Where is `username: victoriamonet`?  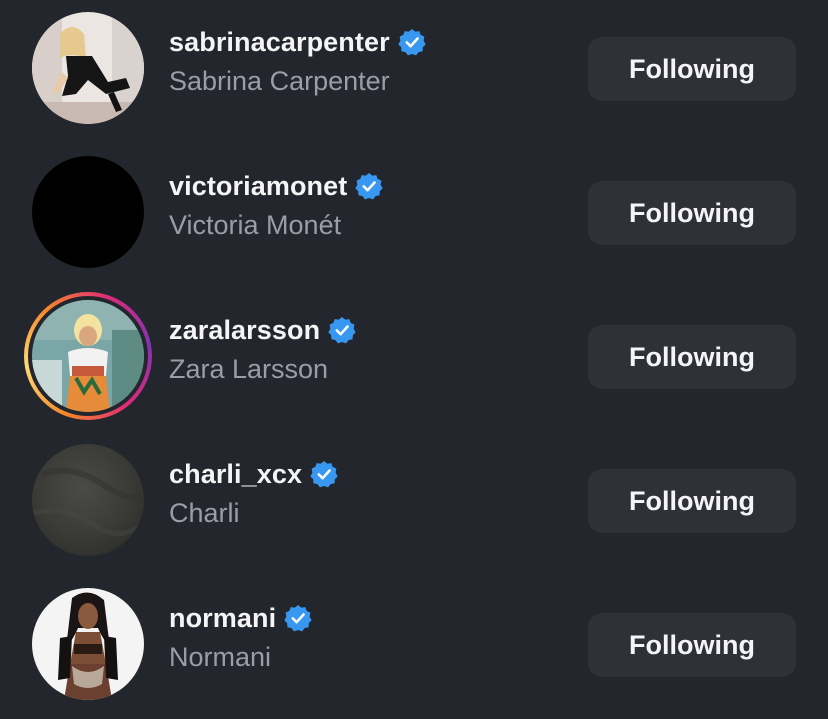 username: victoriamonet is located at coordinates (258, 186).